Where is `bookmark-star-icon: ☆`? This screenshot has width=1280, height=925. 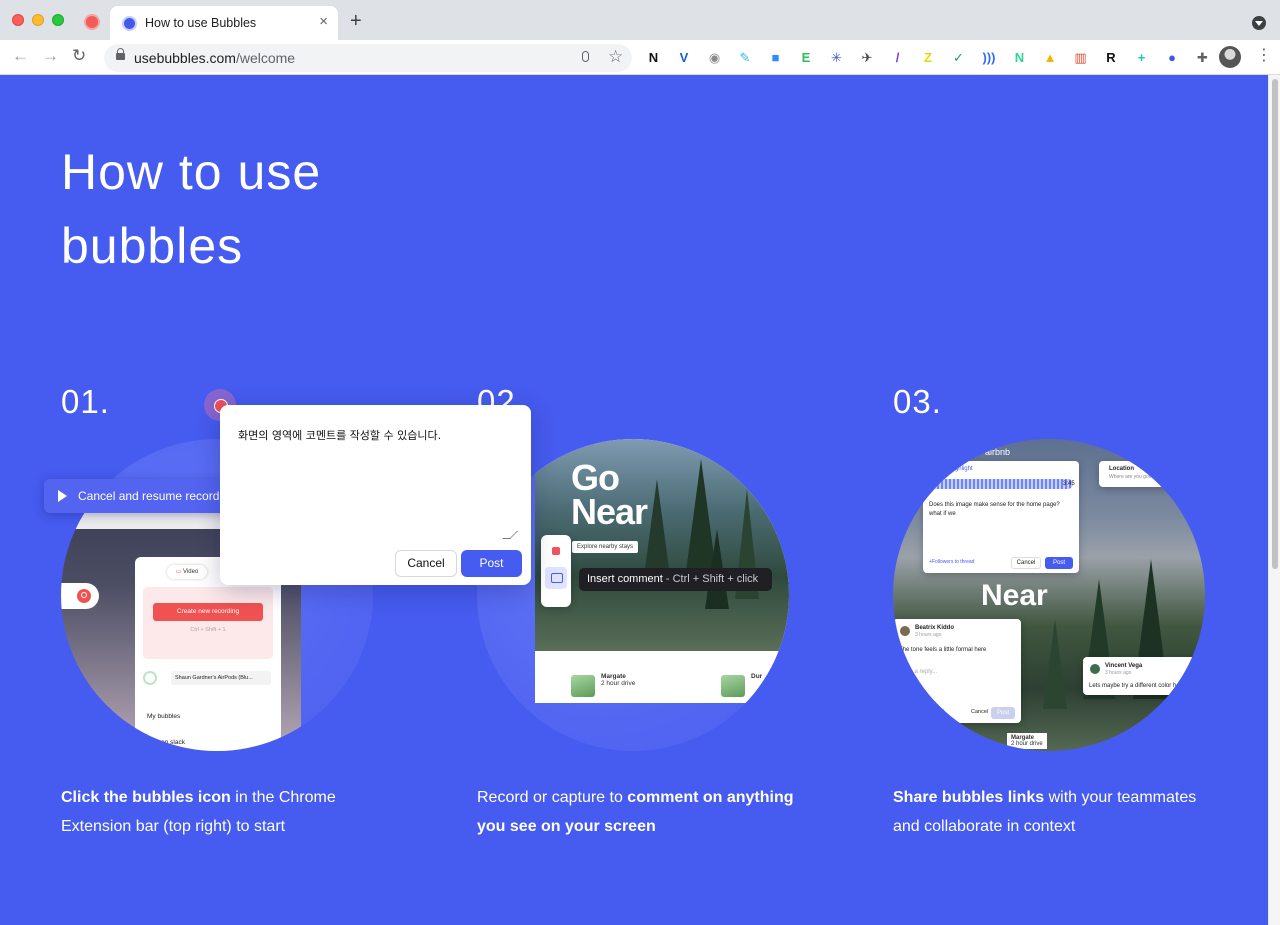
bookmark-star-icon: ☆ is located at coordinates (615, 57).